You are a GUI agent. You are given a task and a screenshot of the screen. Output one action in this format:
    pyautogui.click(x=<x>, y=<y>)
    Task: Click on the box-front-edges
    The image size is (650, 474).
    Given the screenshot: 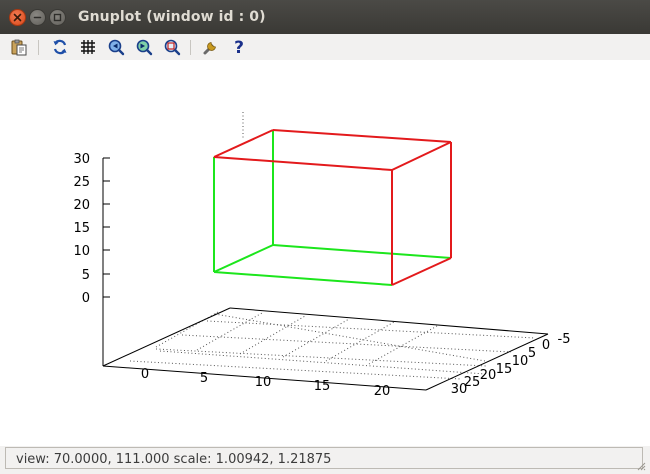 What is the action you would take?
    pyautogui.click(x=332, y=207)
    